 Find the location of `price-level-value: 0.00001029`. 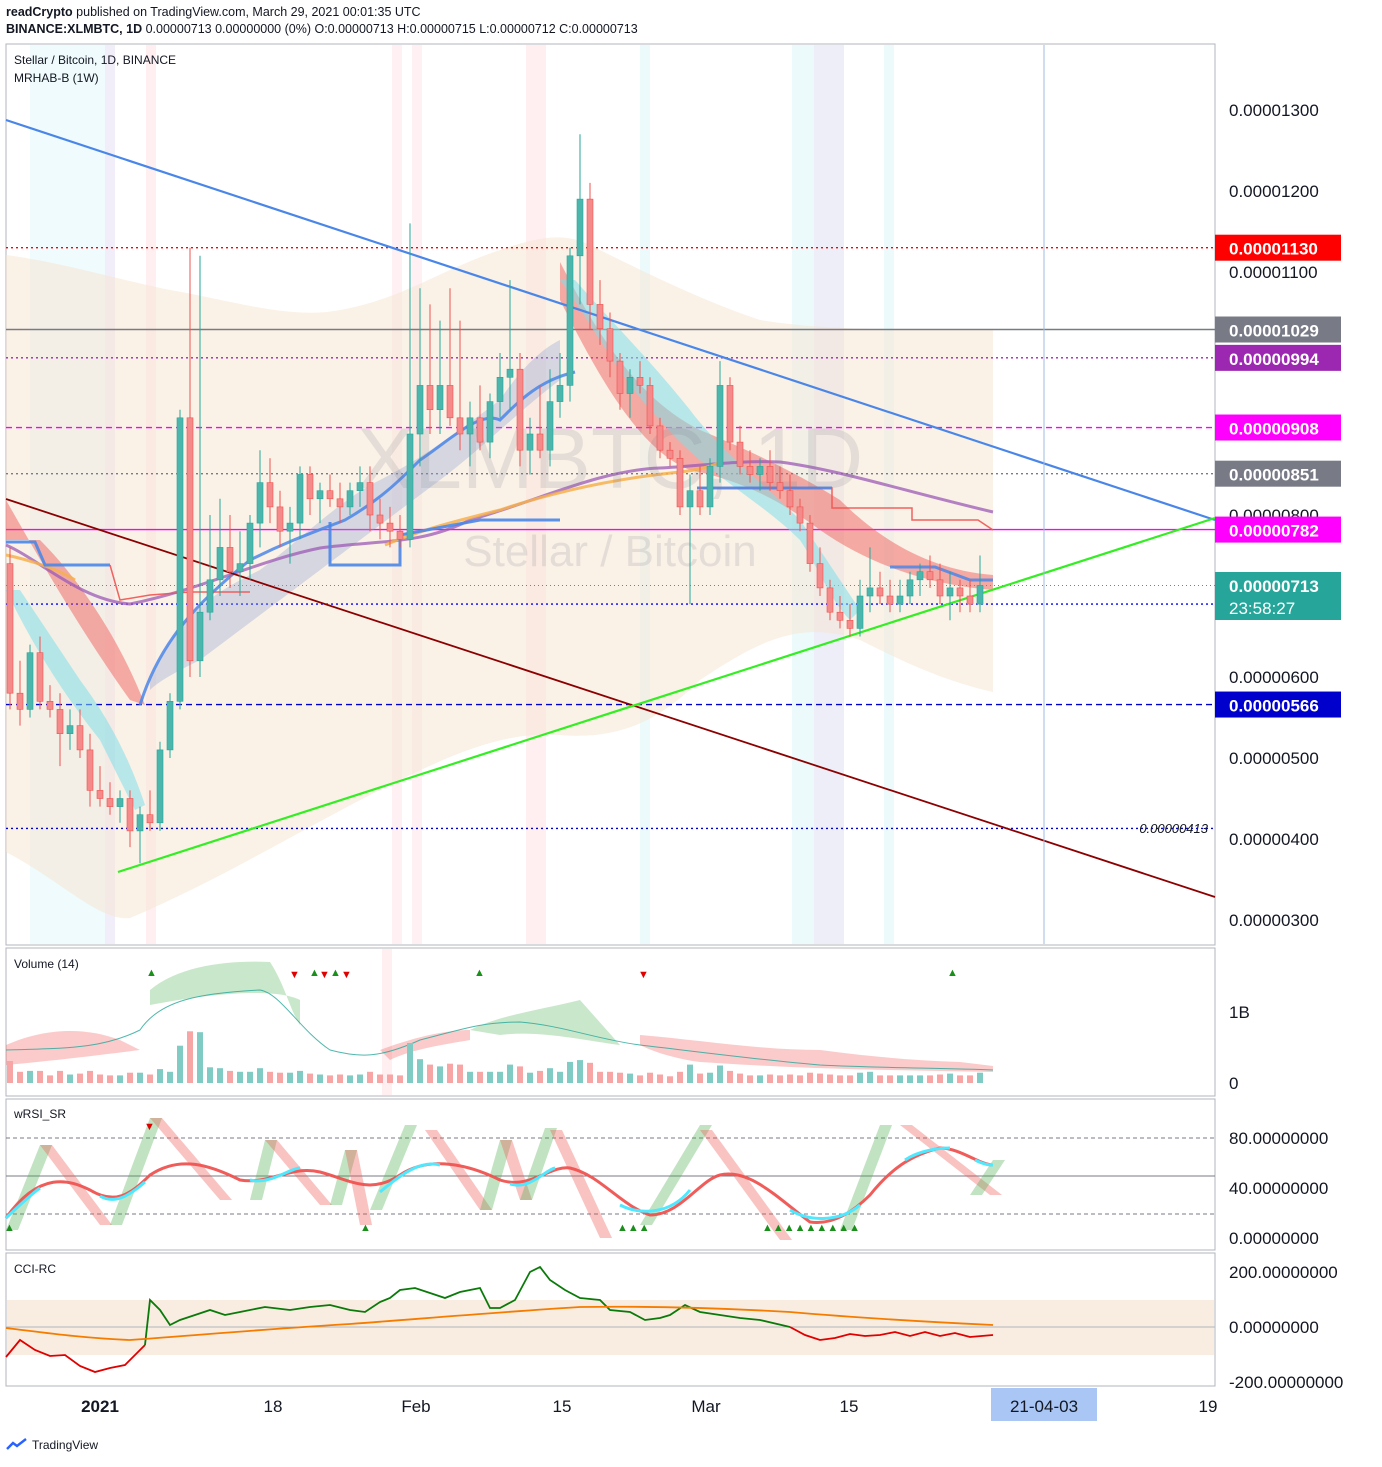

price-level-value: 0.00001029 is located at coordinates (1274, 331).